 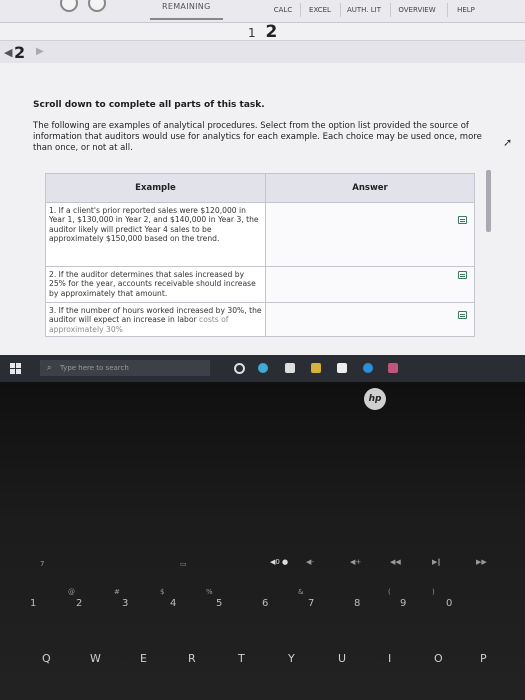 I want to click on help-button: HELP, so click(x=465, y=10).